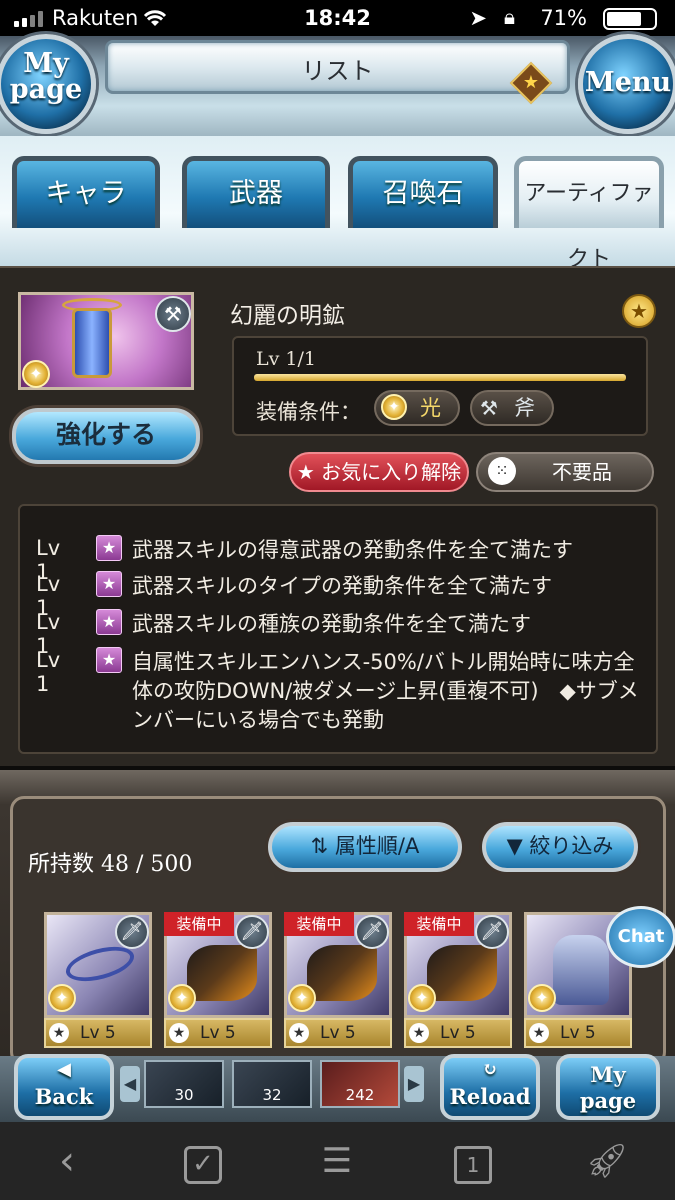 This screenshot has width=675, height=1200. What do you see at coordinates (473, 1165) in the screenshot?
I see `tab-count: 1` at bounding box center [473, 1165].